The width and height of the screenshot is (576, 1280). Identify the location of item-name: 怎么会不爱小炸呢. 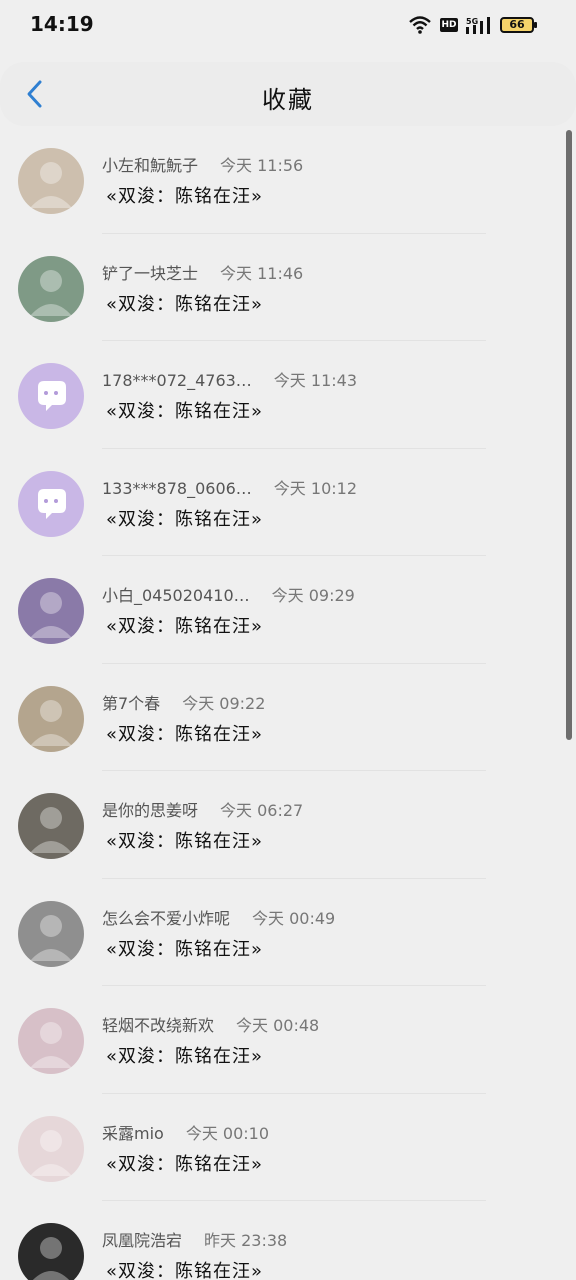
(166, 918).